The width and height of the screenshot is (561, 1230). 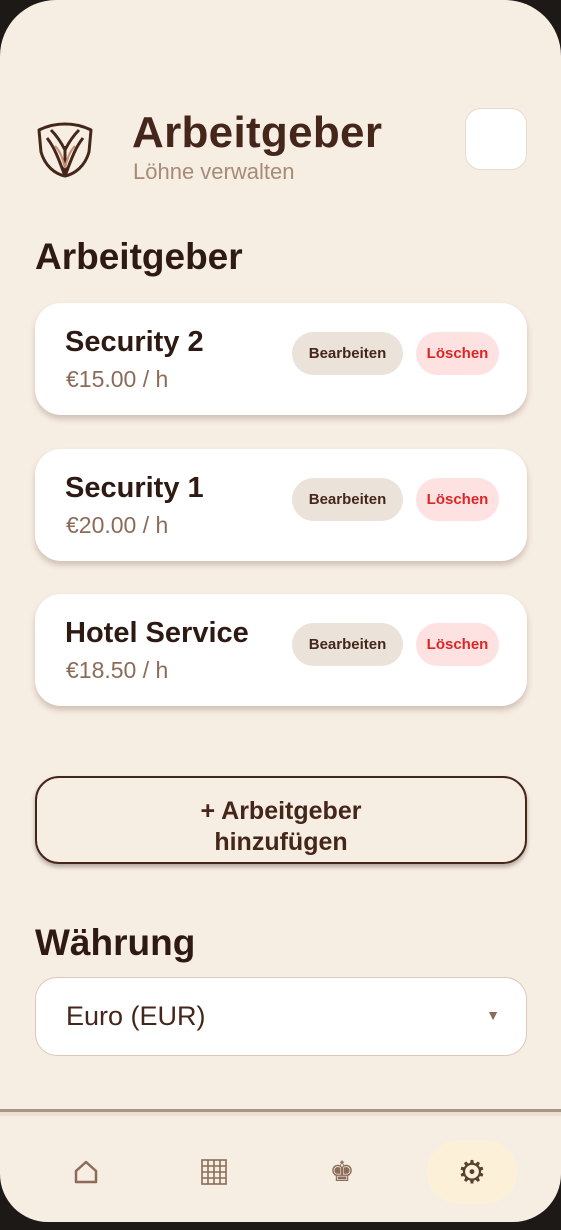 What do you see at coordinates (139, 256) in the screenshot?
I see `employers-section-title: Arbeitgeber` at bounding box center [139, 256].